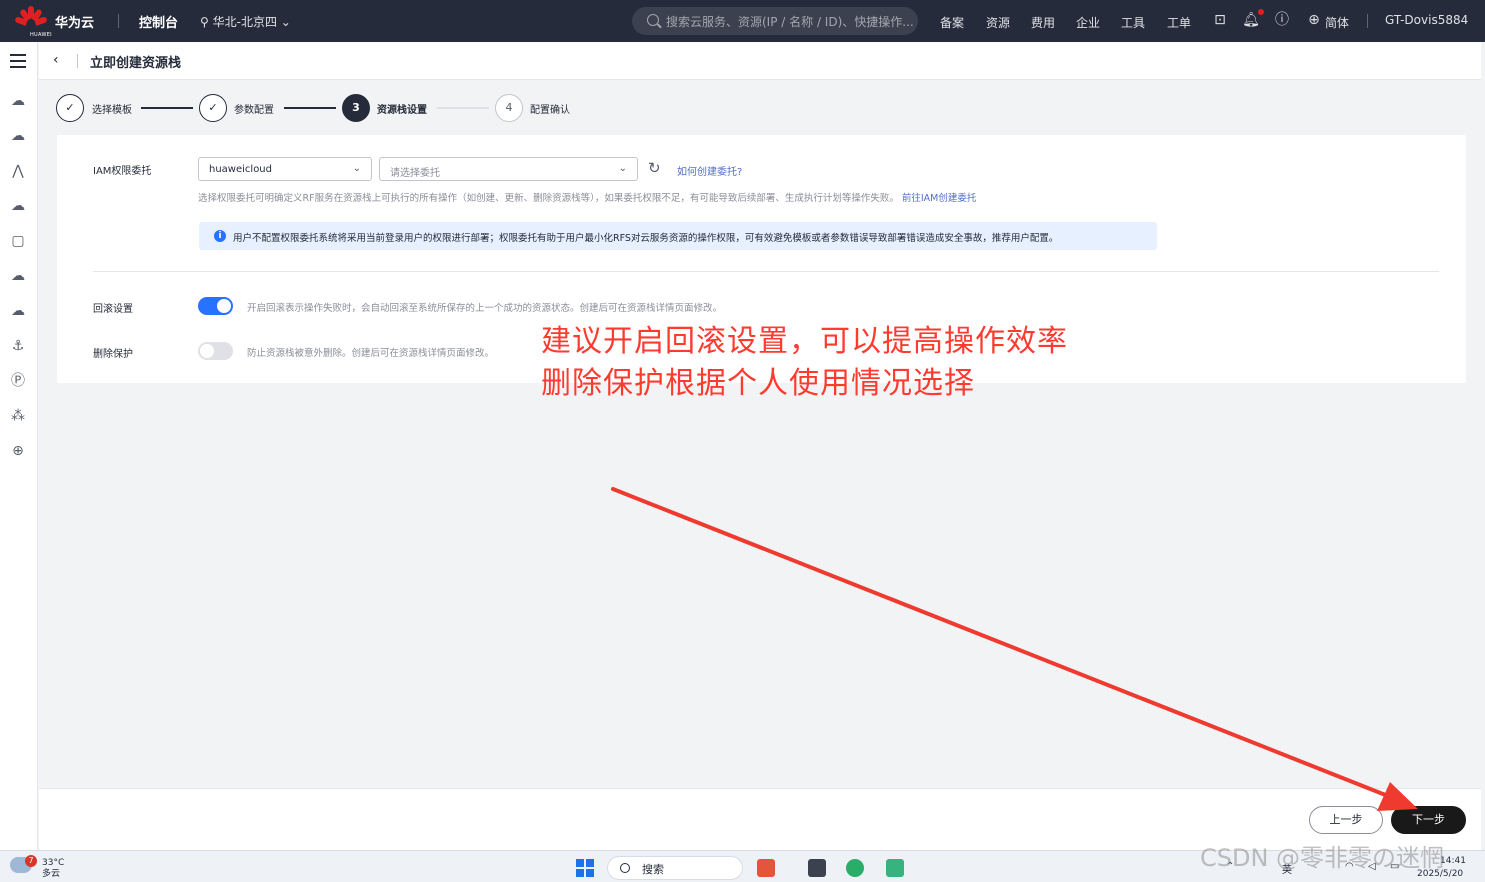 The height and width of the screenshot is (882, 1485). I want to click on go-to-iam-link: 前往IAM创建委托, so click(939, 198).